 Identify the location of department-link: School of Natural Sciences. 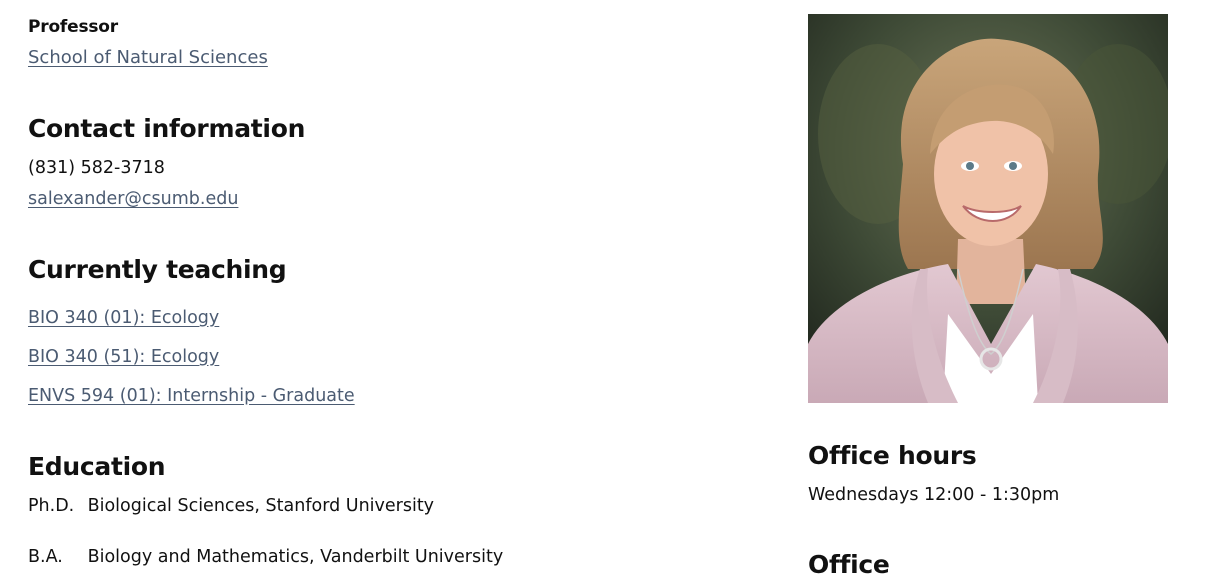
(148, 57).